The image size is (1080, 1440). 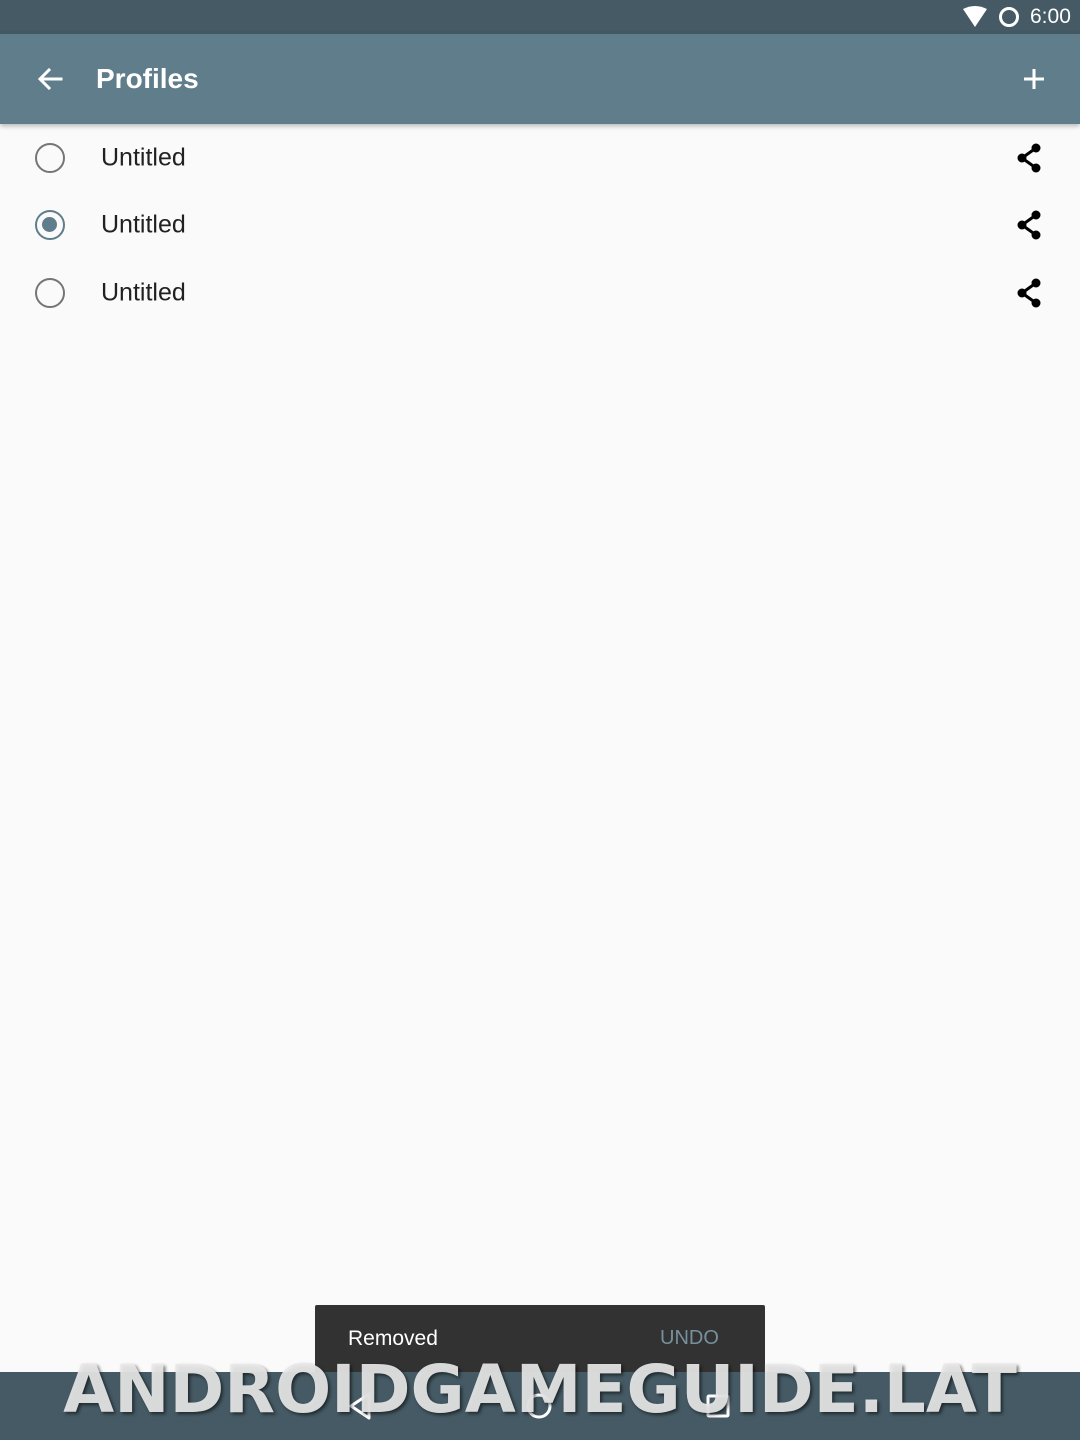 I want to click on back-button, so click(x=50, y=79).